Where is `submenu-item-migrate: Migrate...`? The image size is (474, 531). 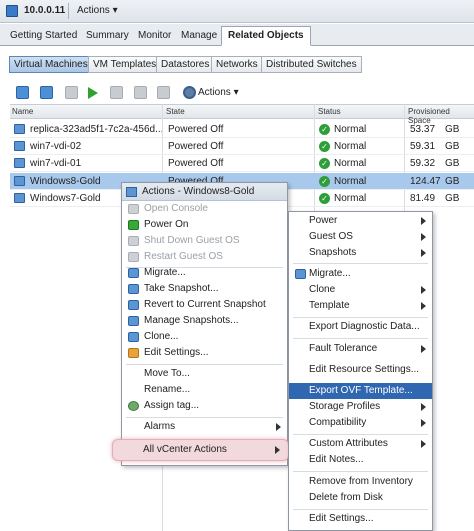 submenu-item-migrate: Migrate... is located at coordinates (360, 274).